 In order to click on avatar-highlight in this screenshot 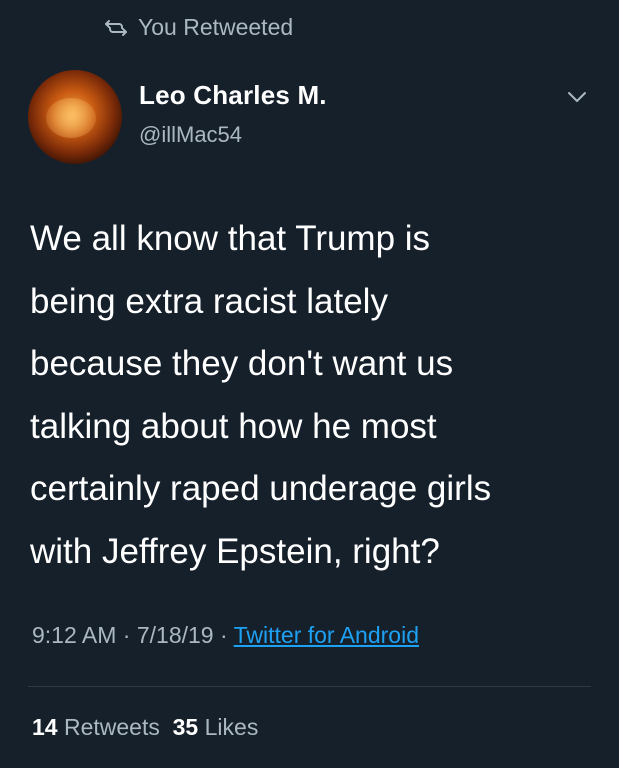, I will do `click(71, 118)`.